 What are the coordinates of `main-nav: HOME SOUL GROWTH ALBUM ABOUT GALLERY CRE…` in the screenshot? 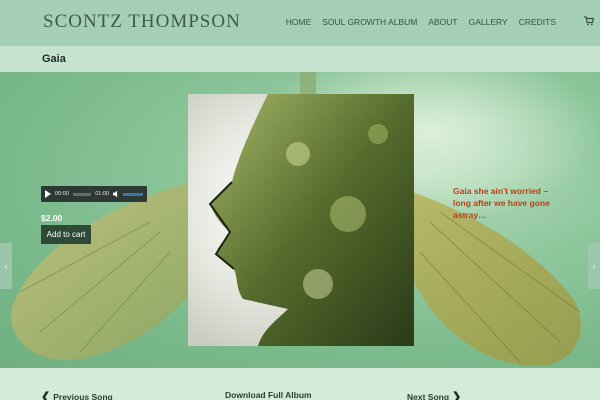 It's located at (421, 22).